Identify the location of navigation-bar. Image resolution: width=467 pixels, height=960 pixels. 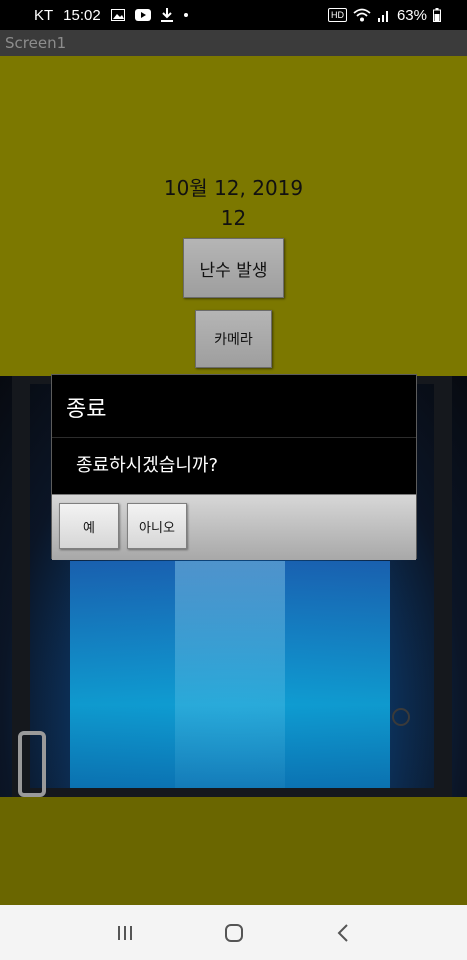
(233, 932).